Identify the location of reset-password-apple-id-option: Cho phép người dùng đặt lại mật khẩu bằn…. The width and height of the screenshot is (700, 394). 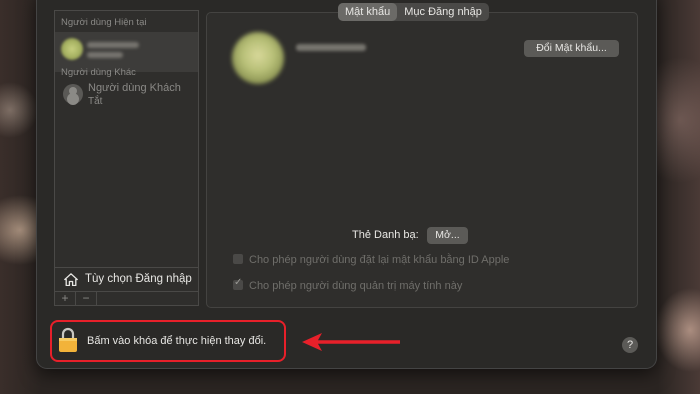
(371, 260).